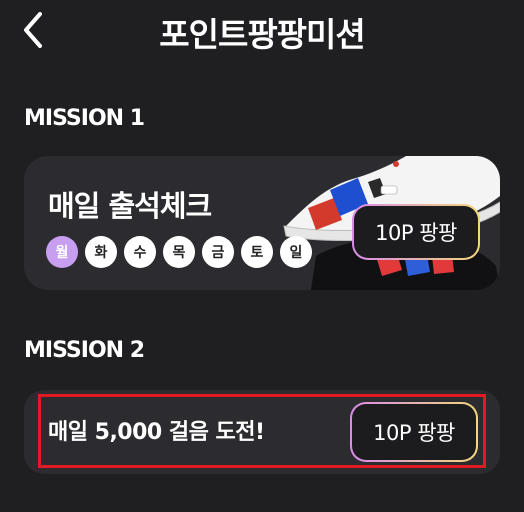 This screenshot has height=512, width=524. What do you see at coordinates (257, 252) in the screenshot?
I see `day-sat: 토` at bounding box center [257, 252].